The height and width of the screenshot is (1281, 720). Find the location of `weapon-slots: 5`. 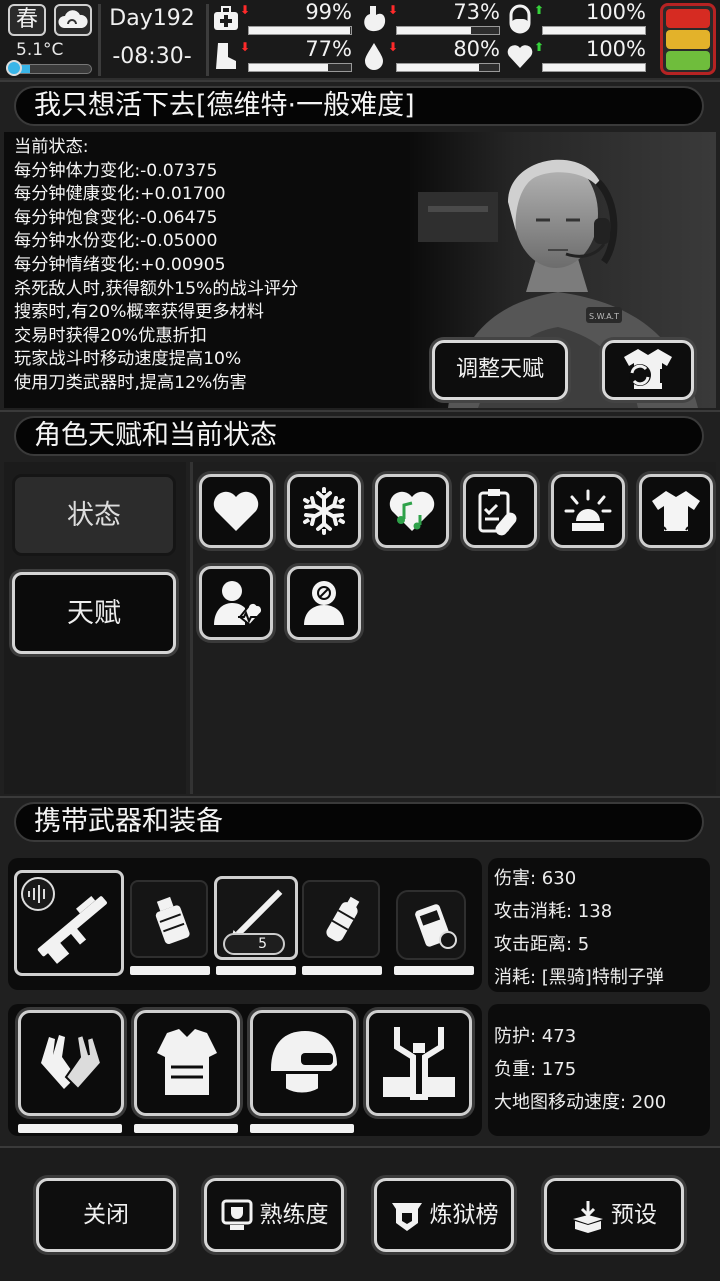

weapon-slots: 5 is located at coordinates (245, 924).